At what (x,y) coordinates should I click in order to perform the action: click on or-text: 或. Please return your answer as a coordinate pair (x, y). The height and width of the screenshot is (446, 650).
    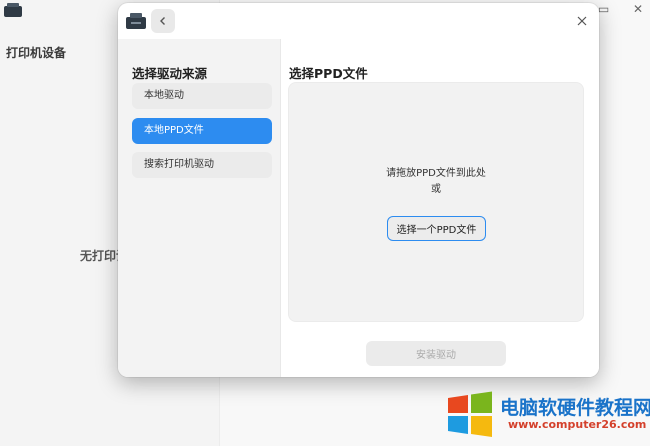
    Looking at the image, I should click on (436, 189).